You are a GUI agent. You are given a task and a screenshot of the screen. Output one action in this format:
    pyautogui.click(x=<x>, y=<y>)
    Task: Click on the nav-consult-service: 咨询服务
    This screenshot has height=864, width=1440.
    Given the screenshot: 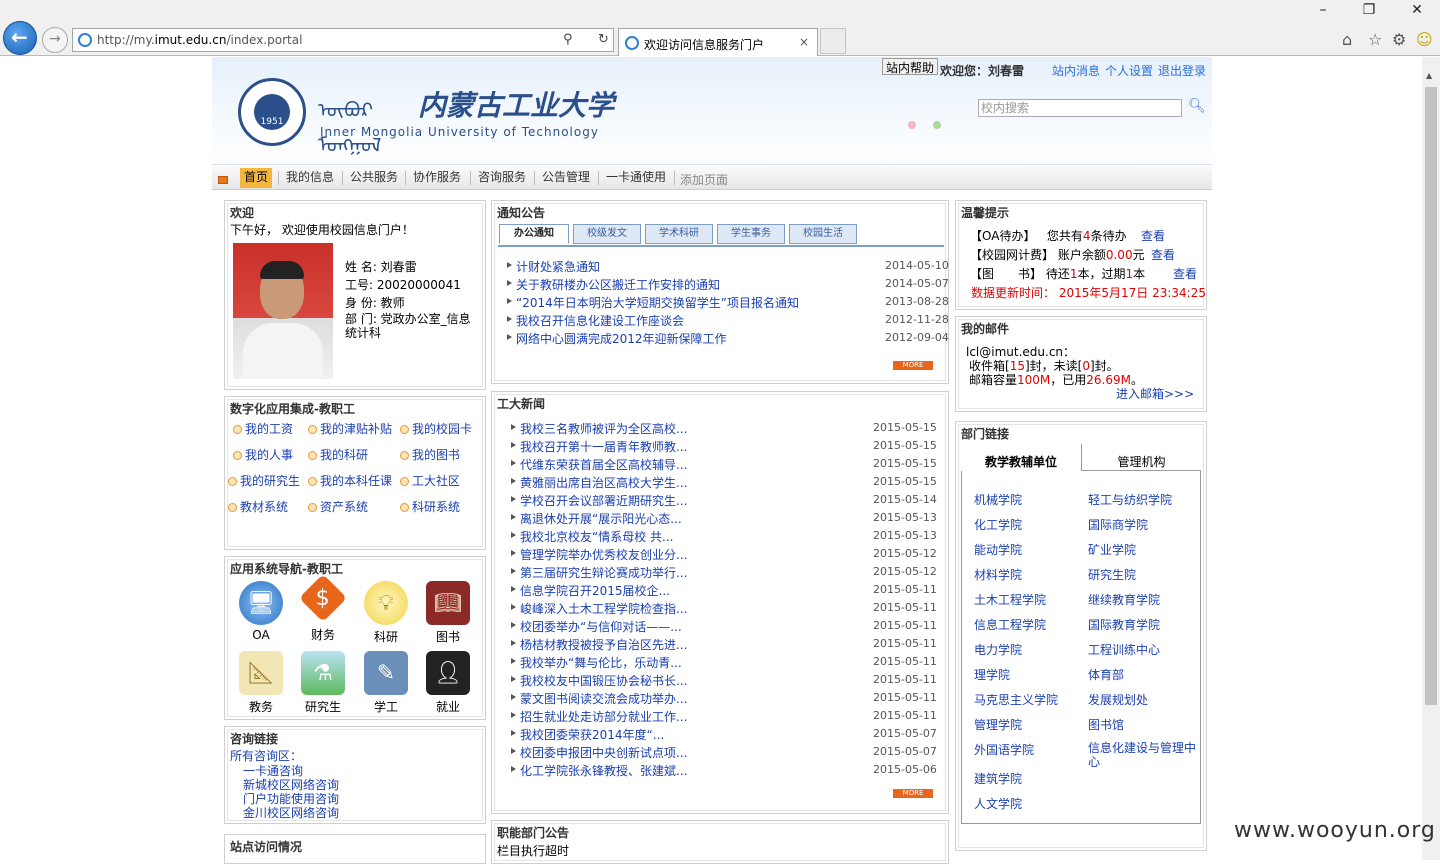 What is the action you would take?
    pyautogui.click(x=502, y=178)
    